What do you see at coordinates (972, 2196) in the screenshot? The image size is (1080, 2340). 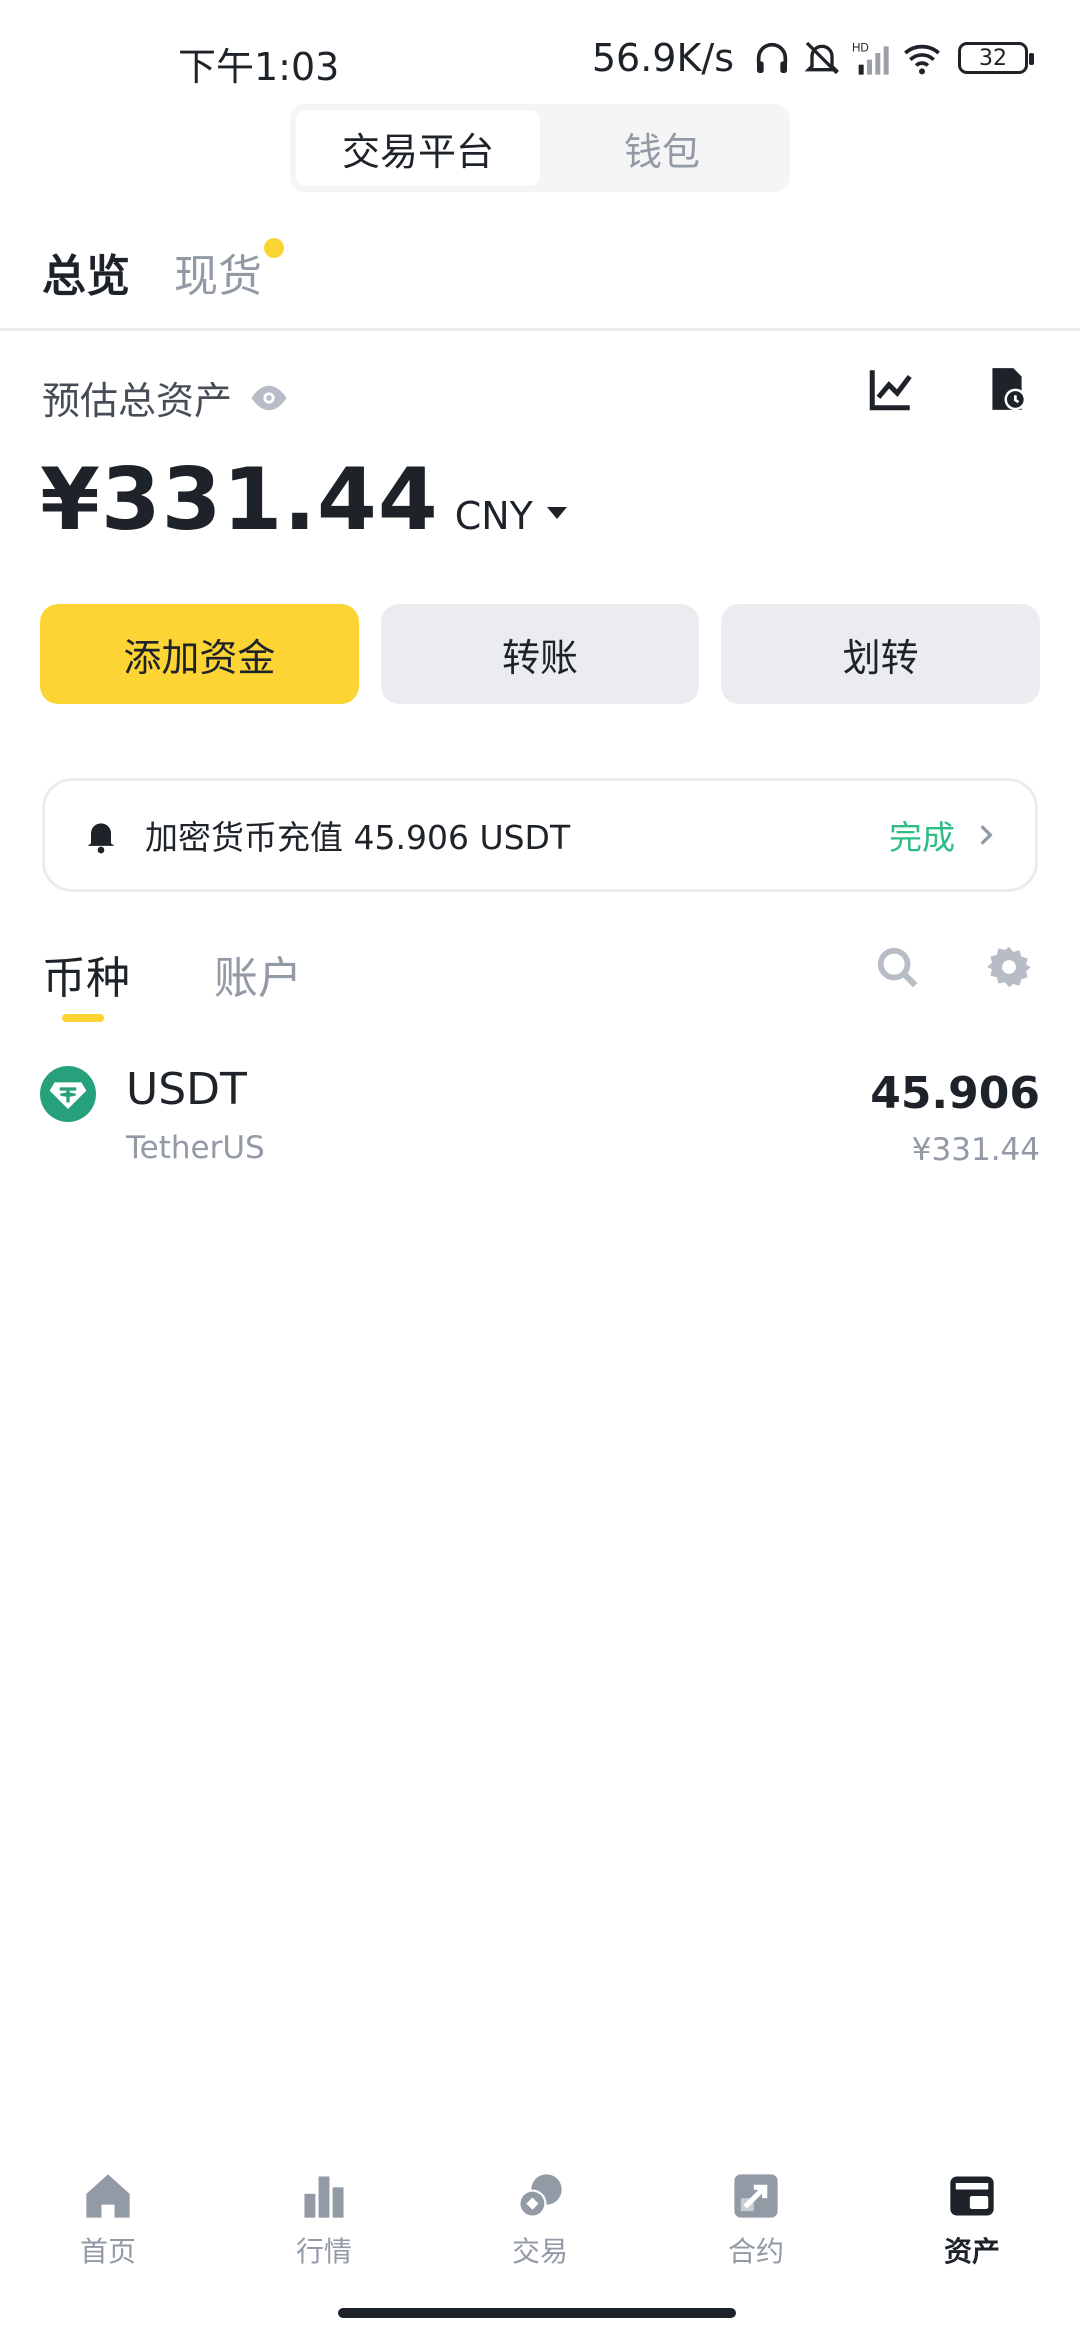 I see `wallet-icon` at bounding box center [972, 2196].